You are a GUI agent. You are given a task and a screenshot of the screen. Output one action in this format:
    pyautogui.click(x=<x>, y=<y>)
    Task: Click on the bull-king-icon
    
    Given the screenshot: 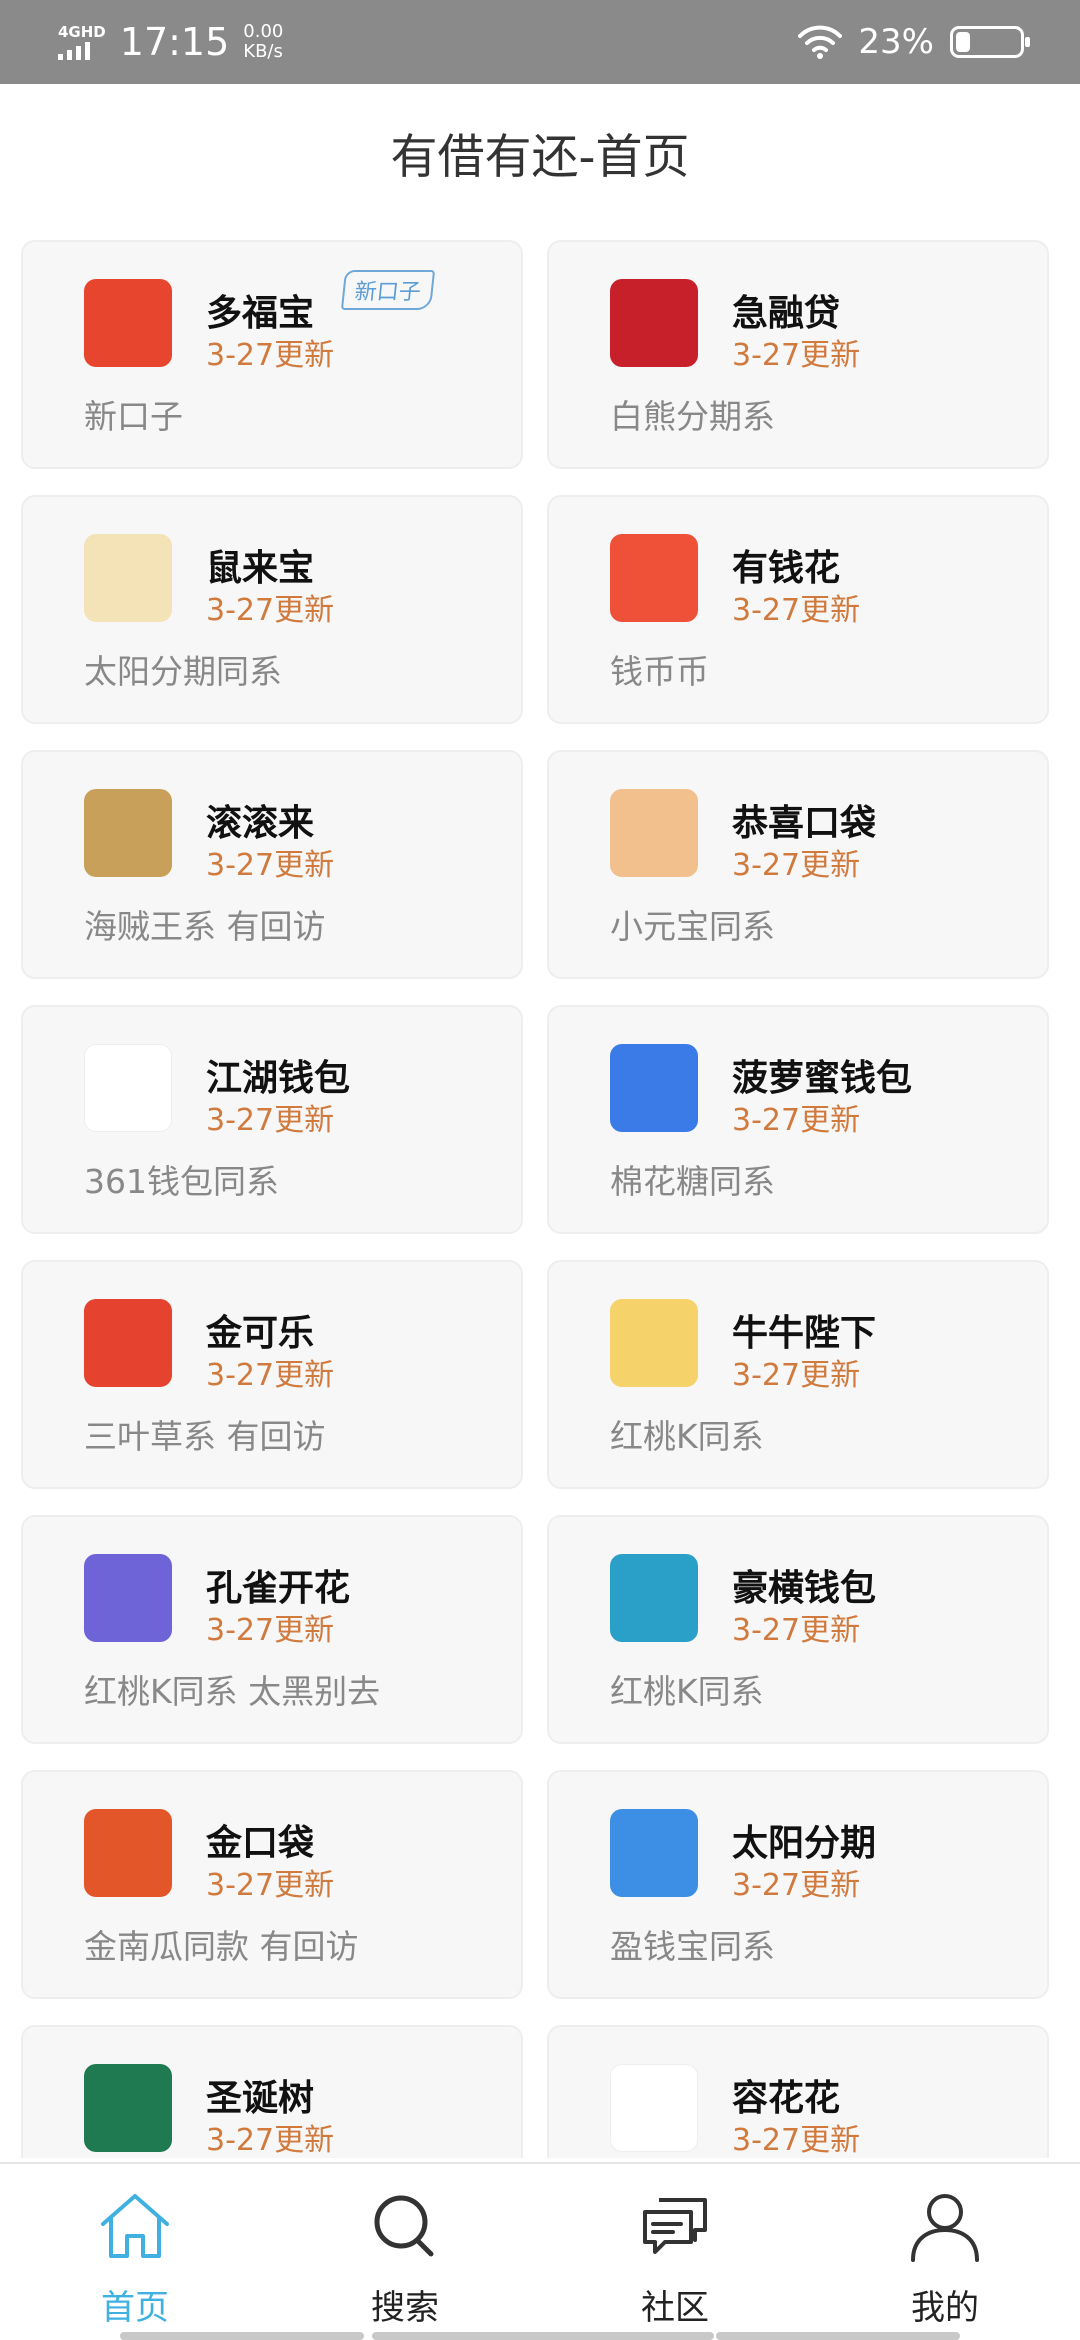 What is the action you would take?
    pyautogui.click(x=654, y=1343)
    